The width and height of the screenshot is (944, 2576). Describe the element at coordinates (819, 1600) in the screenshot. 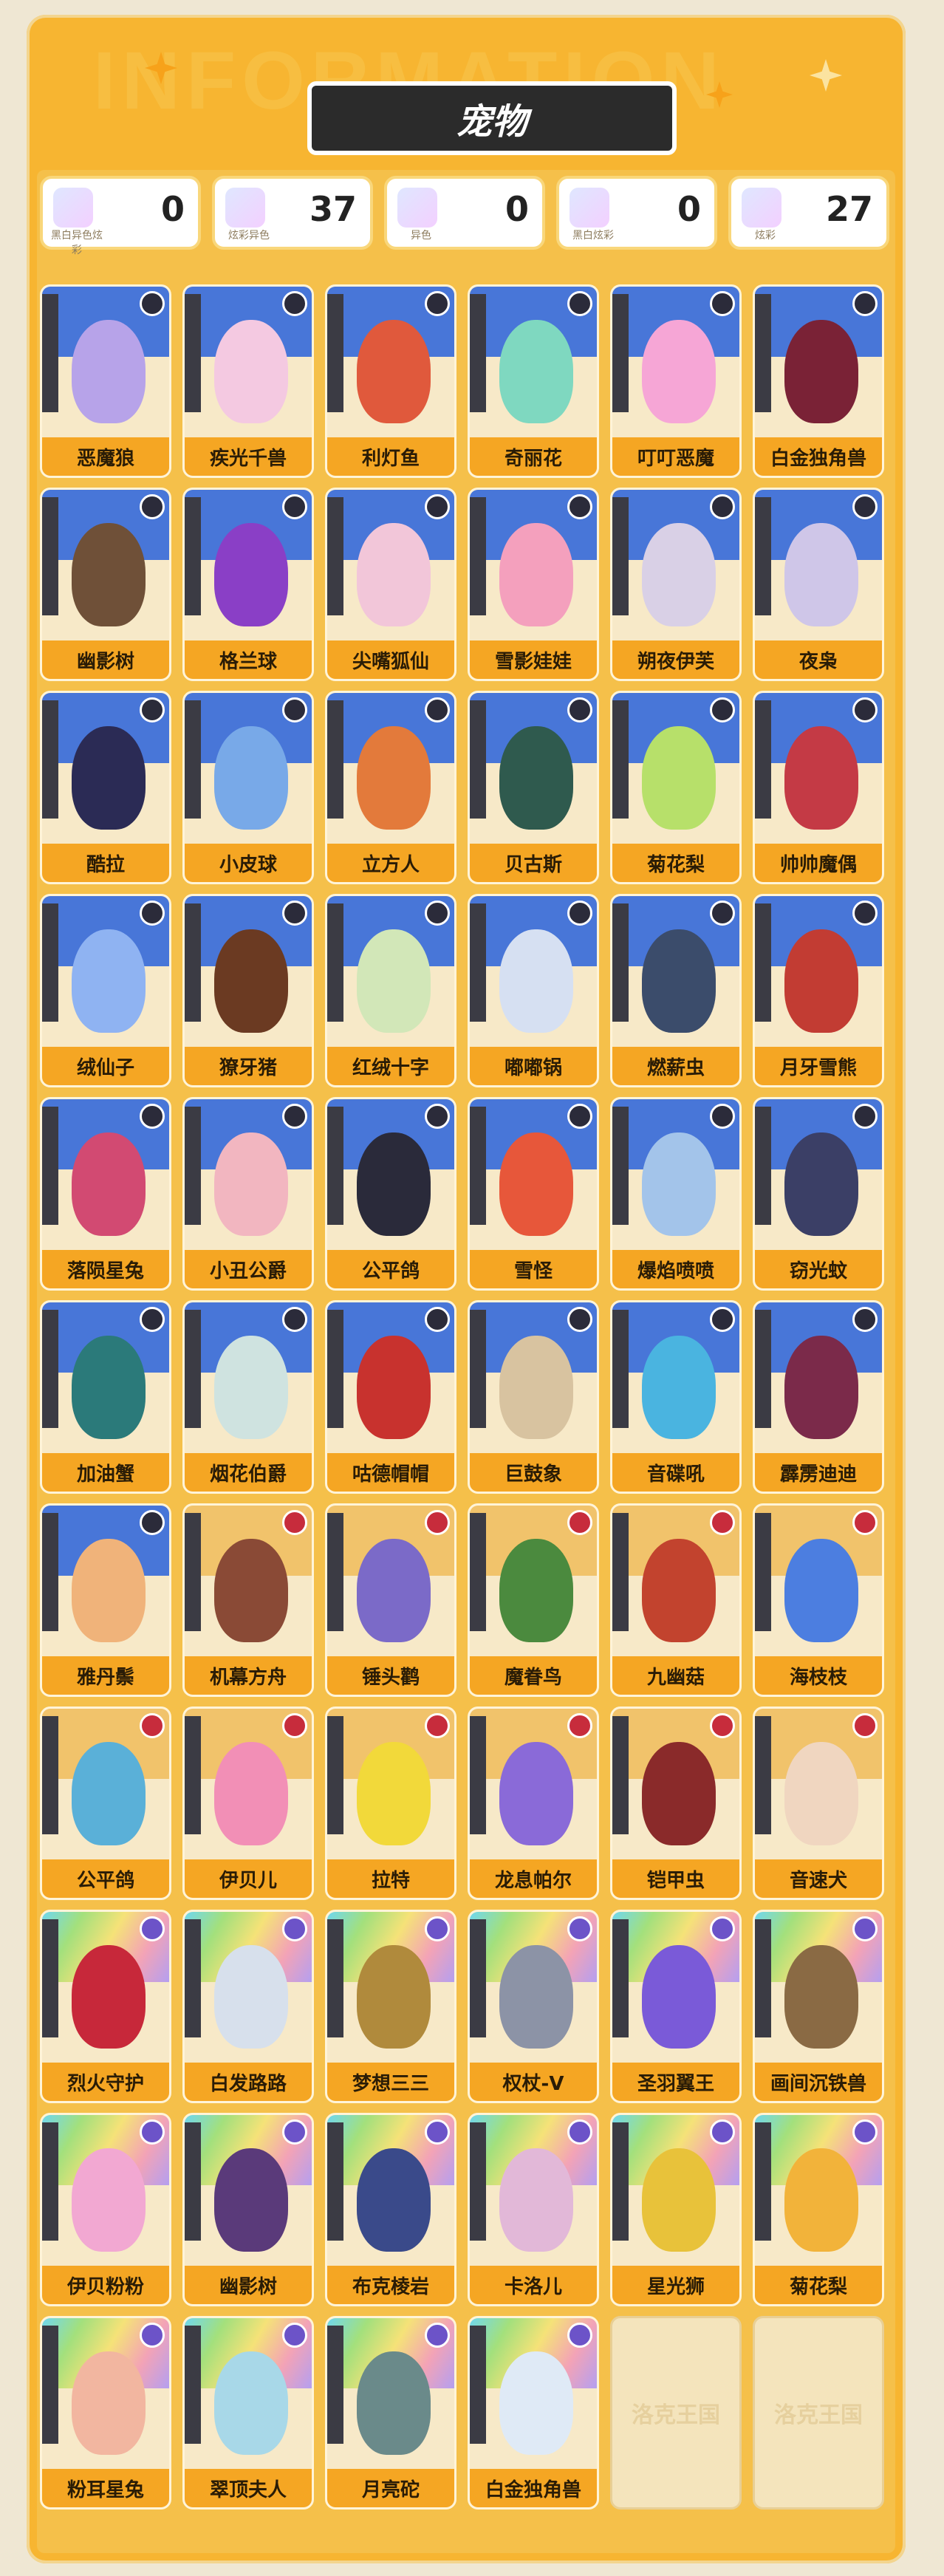

I see `pet-card: 海枝枝` at that location.